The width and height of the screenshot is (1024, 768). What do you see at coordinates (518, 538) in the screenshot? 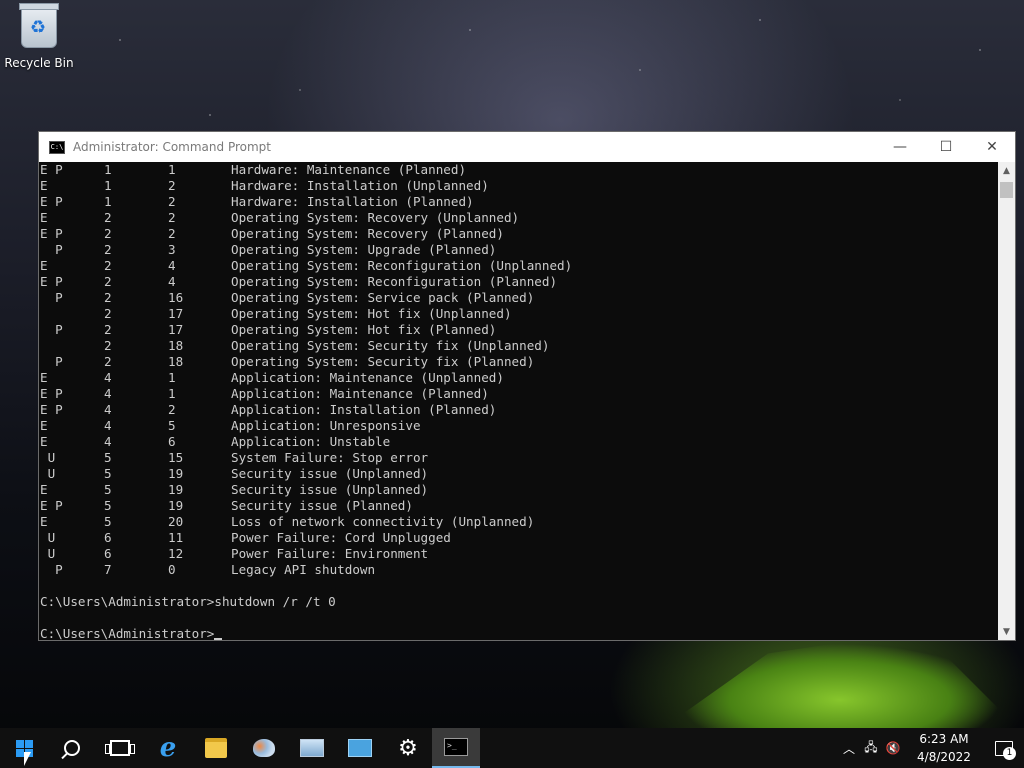
I see `console-line: U 6 11 Power Failure: Cord Unplugged` at bounding box center [518, 538].